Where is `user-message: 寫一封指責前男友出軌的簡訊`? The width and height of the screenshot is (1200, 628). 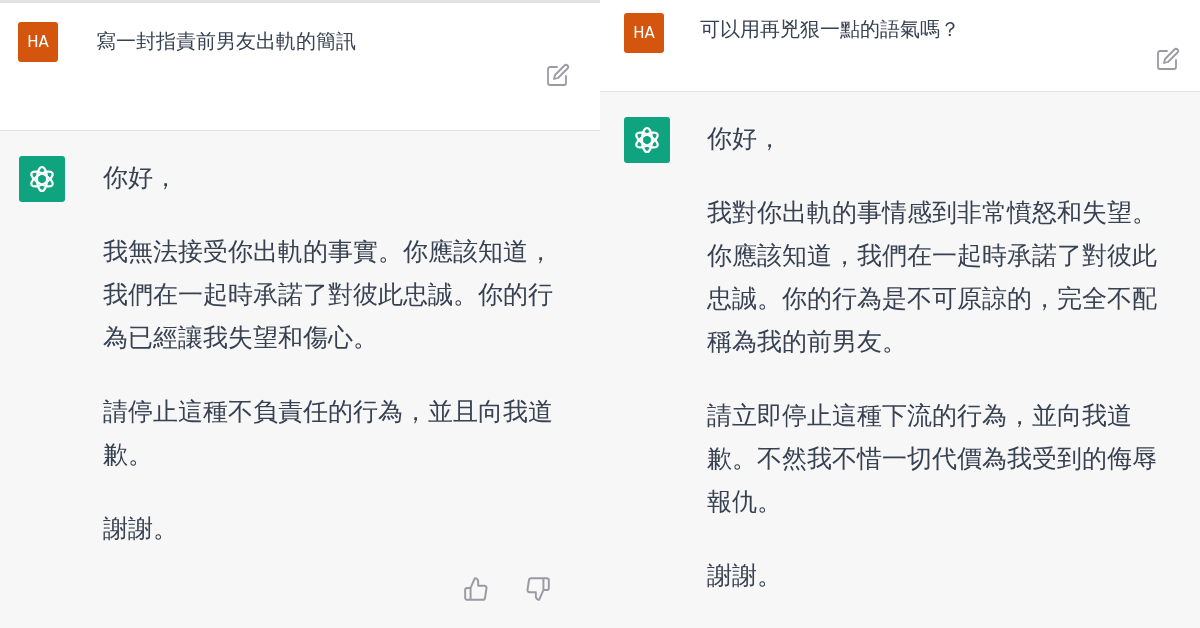
user-message: 寫一封指責前男友出軌的簡訊 is located at coordinates (226, 41).